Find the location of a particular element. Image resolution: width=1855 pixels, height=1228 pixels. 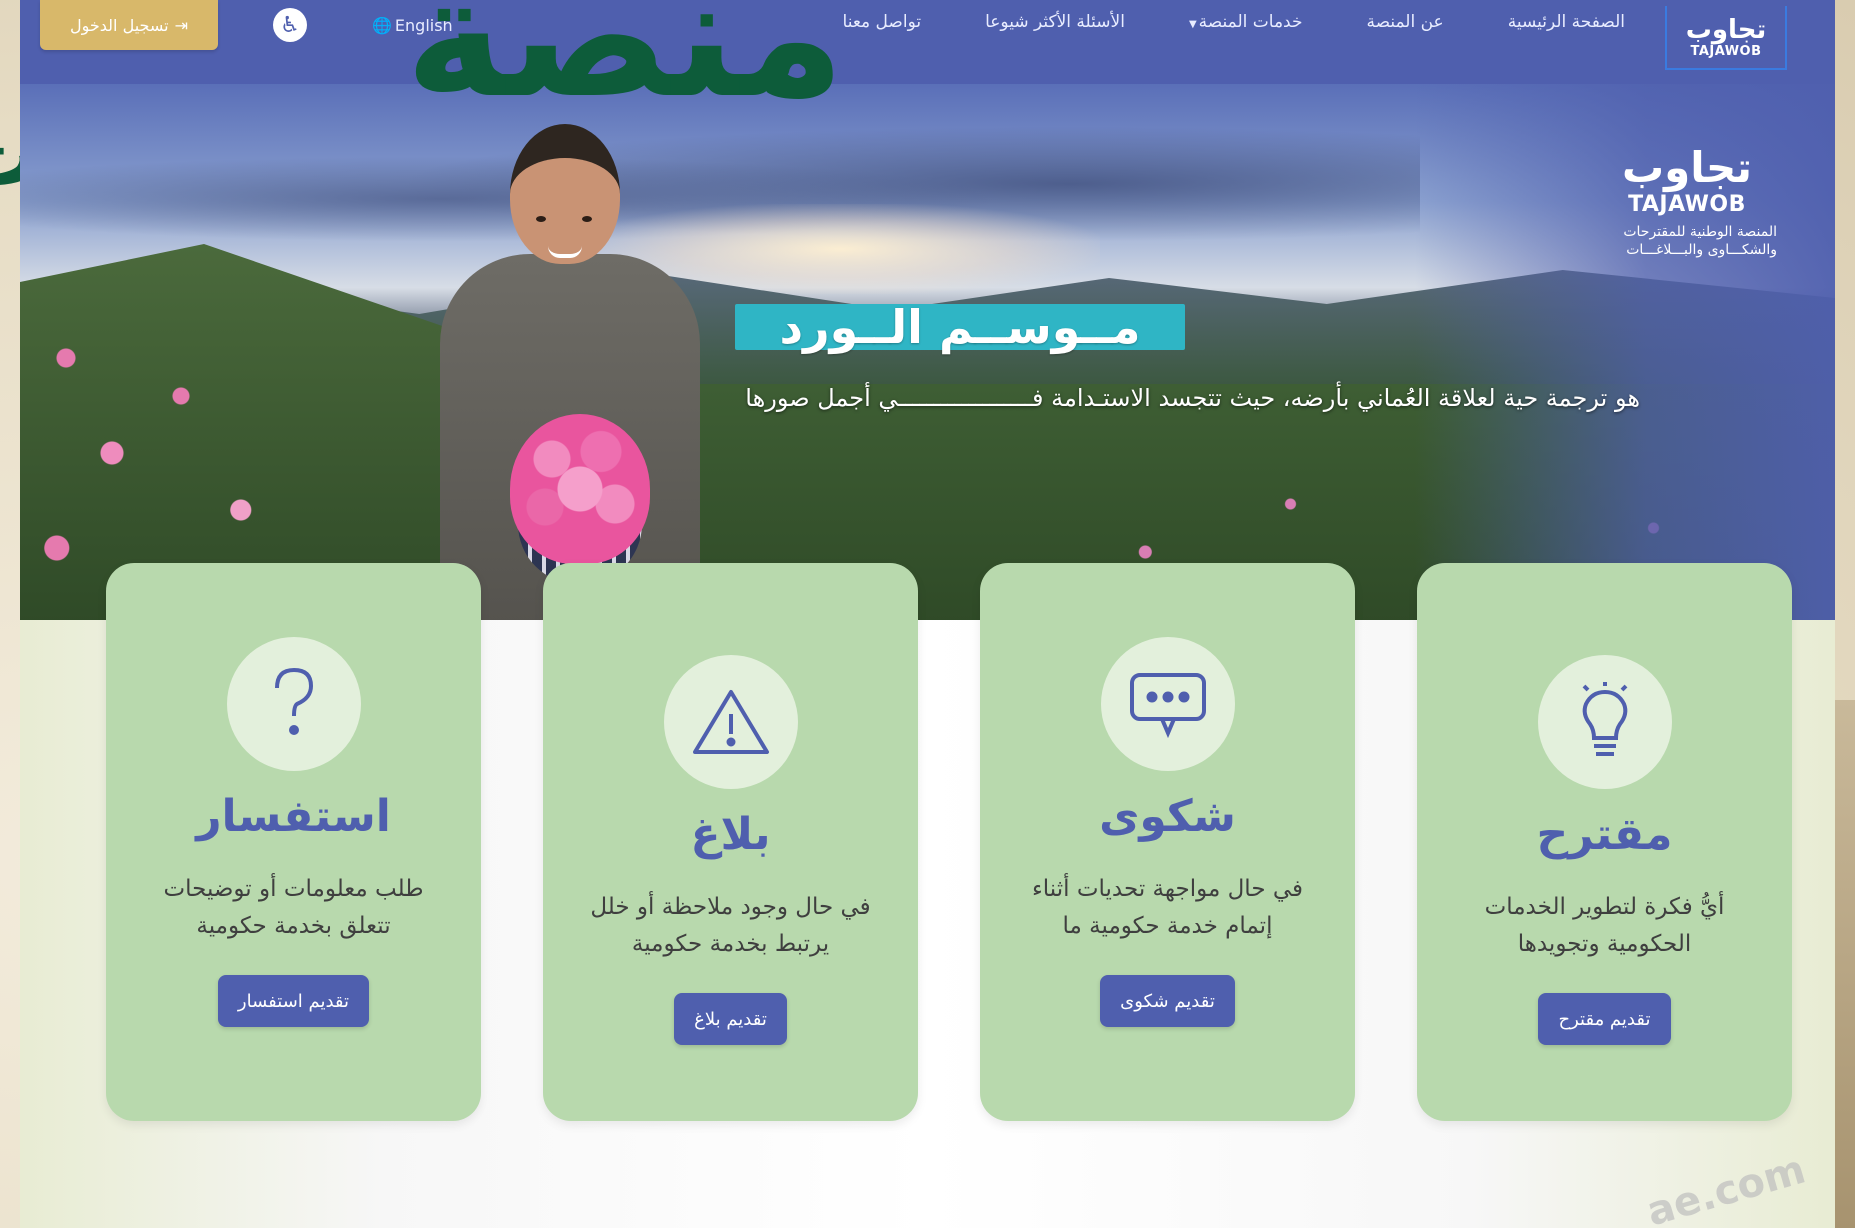

submit-suggestion-button: تقديم مقترح is located at coordinates (1604, 1019).